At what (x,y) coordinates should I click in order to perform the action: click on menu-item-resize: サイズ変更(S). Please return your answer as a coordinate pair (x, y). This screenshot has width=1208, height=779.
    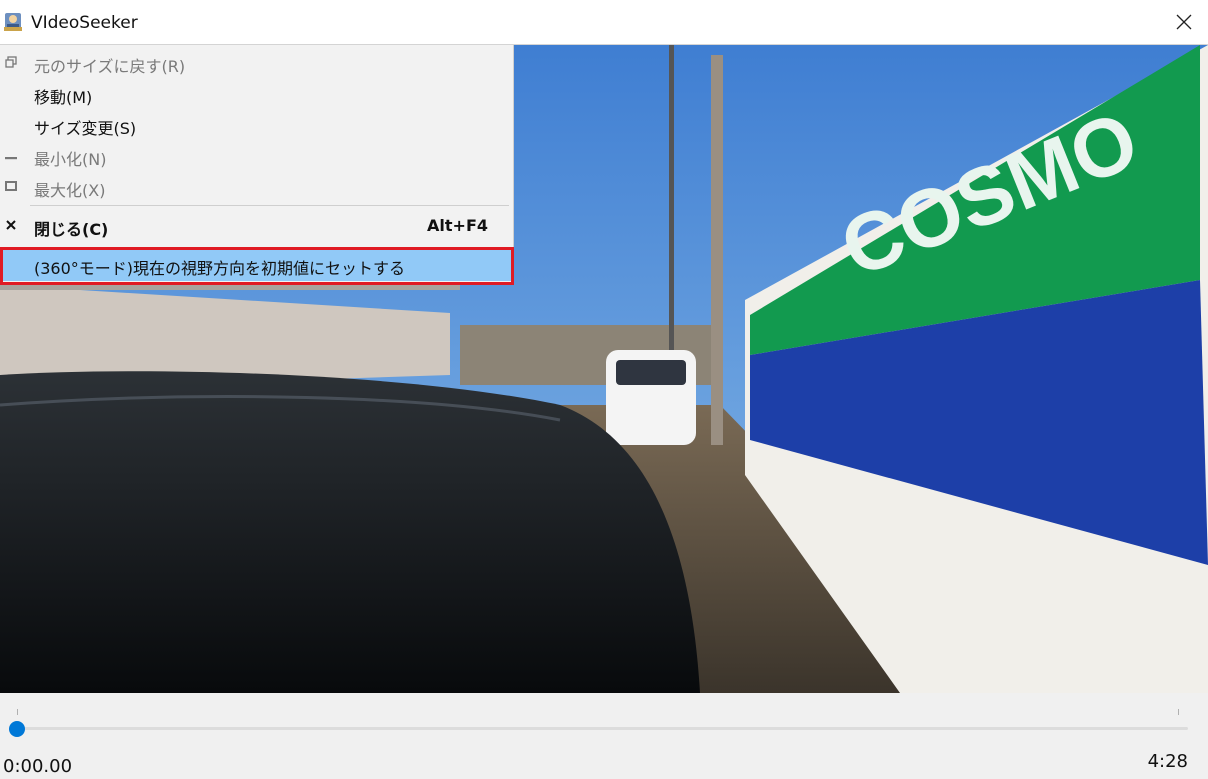
    Looking at the image, I should click on (257, 124).